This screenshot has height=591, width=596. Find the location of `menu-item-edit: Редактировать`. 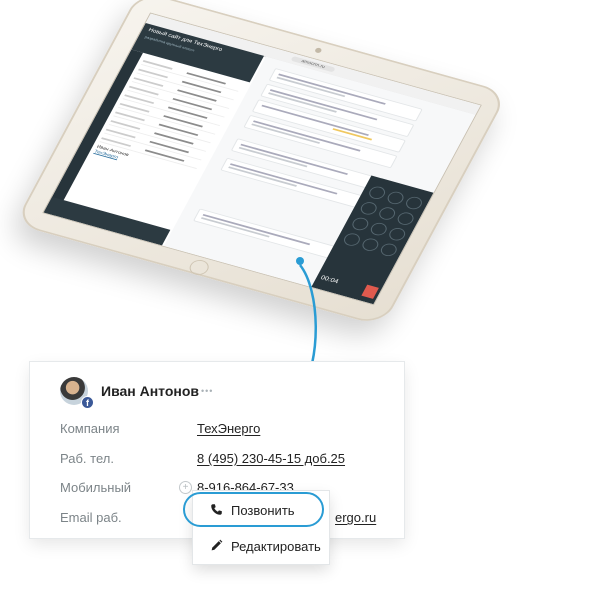

menu-item-edit: Редактировать is located at coordinates (261, 546).